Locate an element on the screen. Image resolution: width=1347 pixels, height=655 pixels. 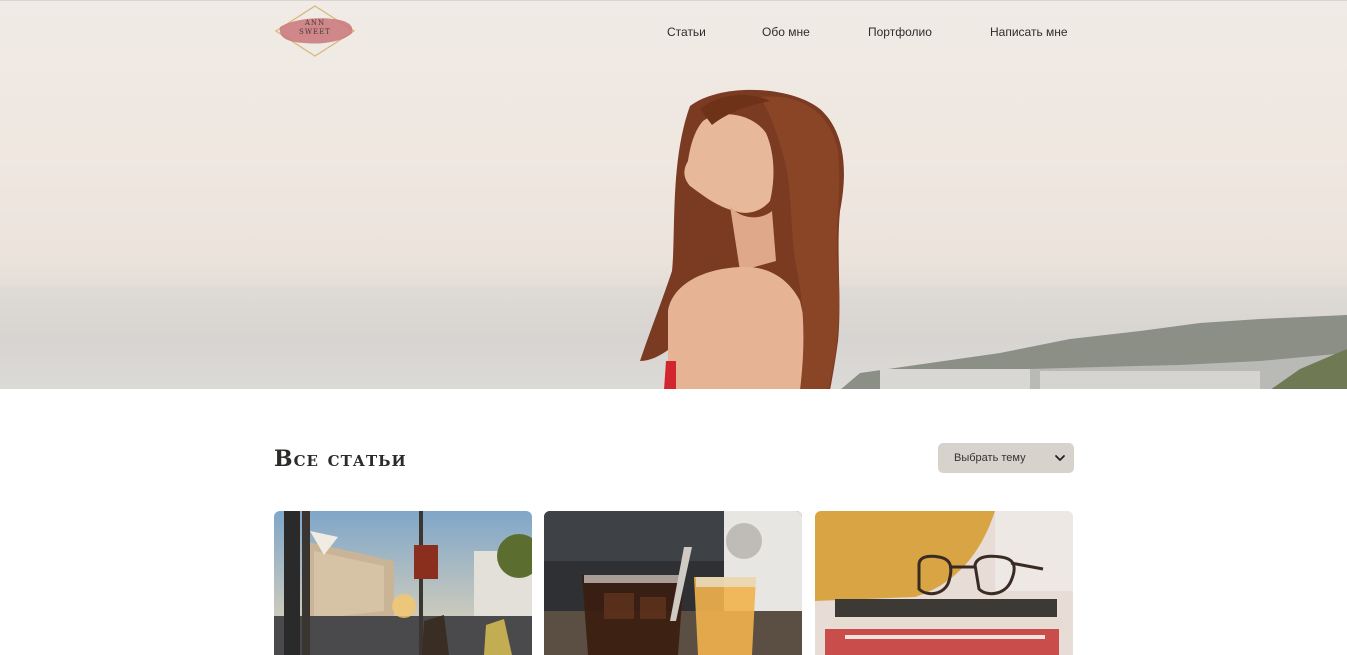
topic-select-value: Выбрать тему is located at coordinates (990, 458).